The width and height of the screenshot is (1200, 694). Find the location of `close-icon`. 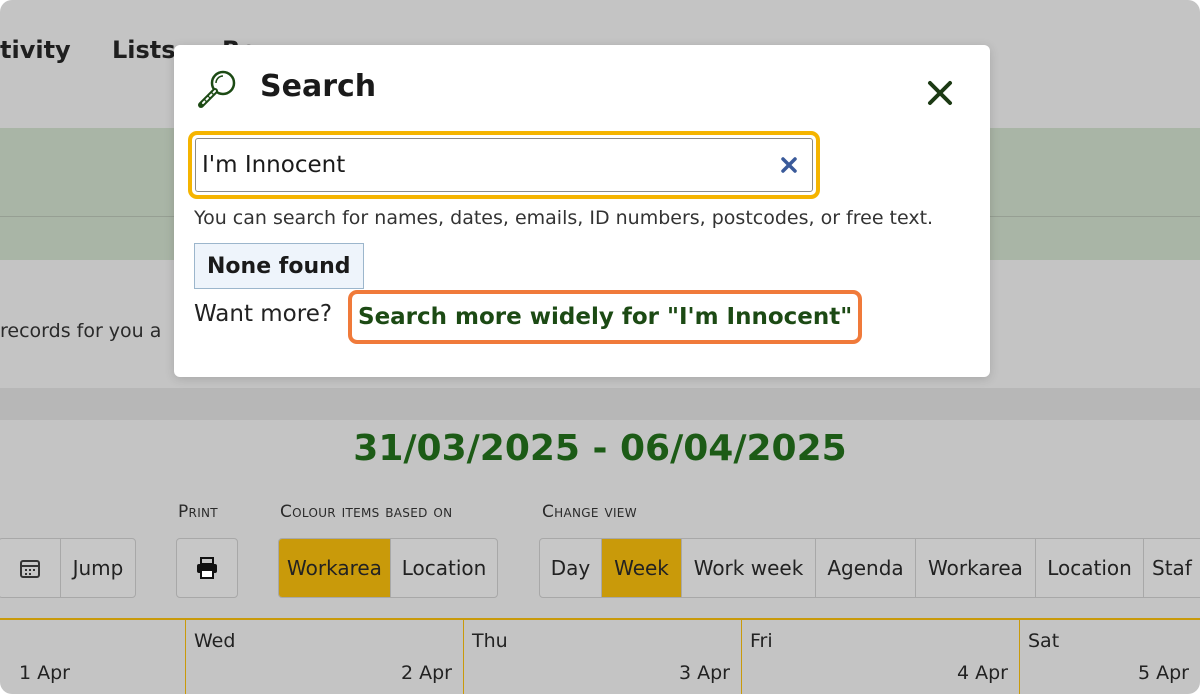

close-icon is located at coordinates (940, 93).